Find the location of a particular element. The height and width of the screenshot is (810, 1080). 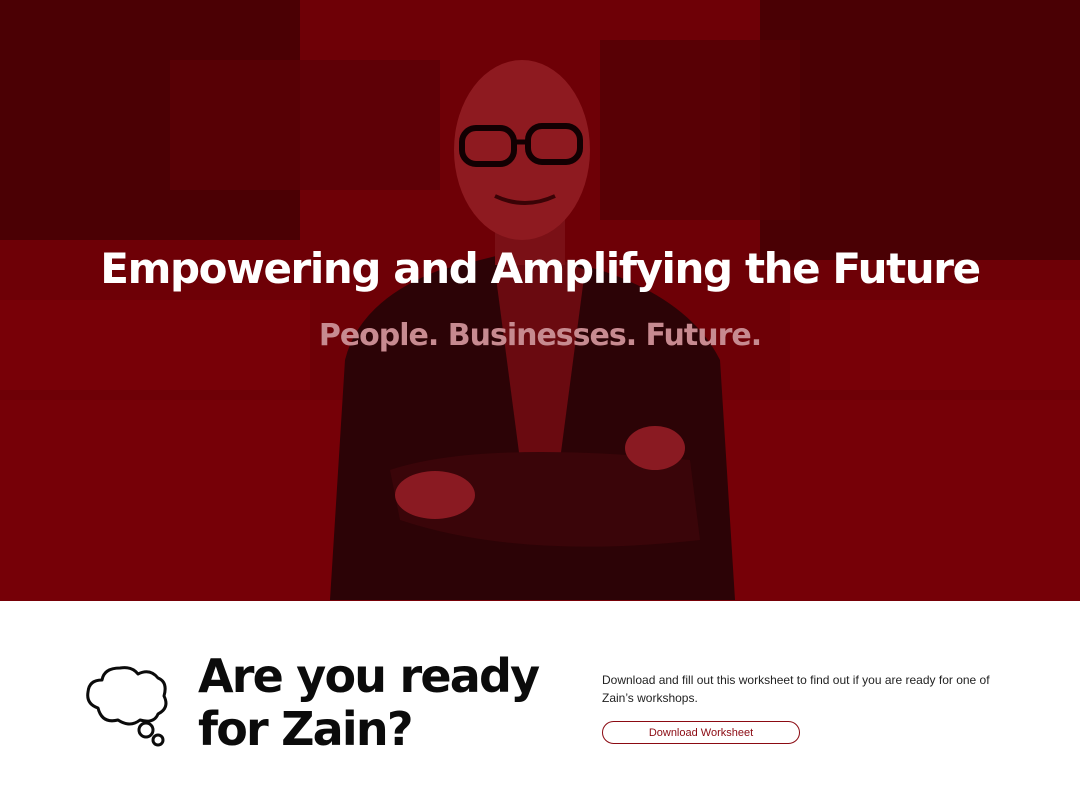

hero-subtitle: People. Businesses. Future. is located at coordinates (540, 335).